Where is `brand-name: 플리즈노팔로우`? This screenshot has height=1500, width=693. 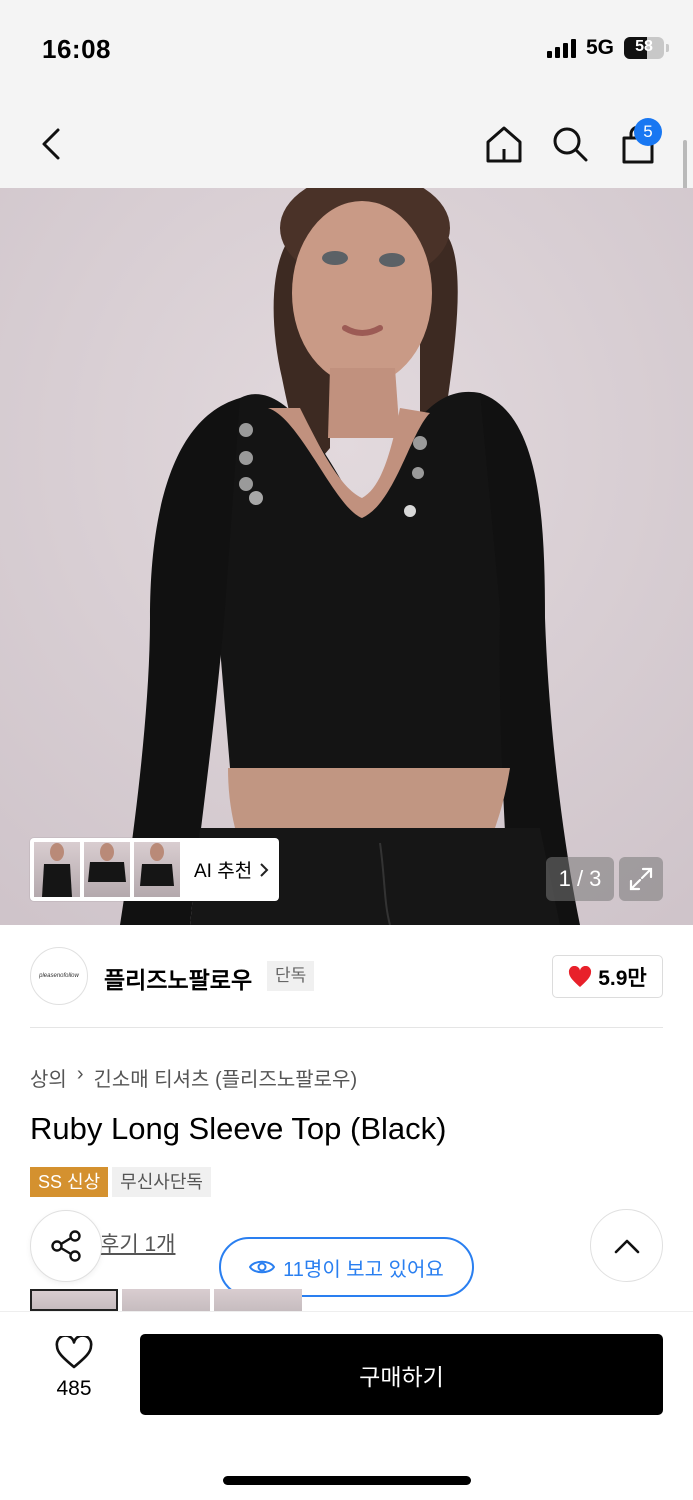 brand-name: 플리즈노팔로우 is located at coordinates (178, 978).